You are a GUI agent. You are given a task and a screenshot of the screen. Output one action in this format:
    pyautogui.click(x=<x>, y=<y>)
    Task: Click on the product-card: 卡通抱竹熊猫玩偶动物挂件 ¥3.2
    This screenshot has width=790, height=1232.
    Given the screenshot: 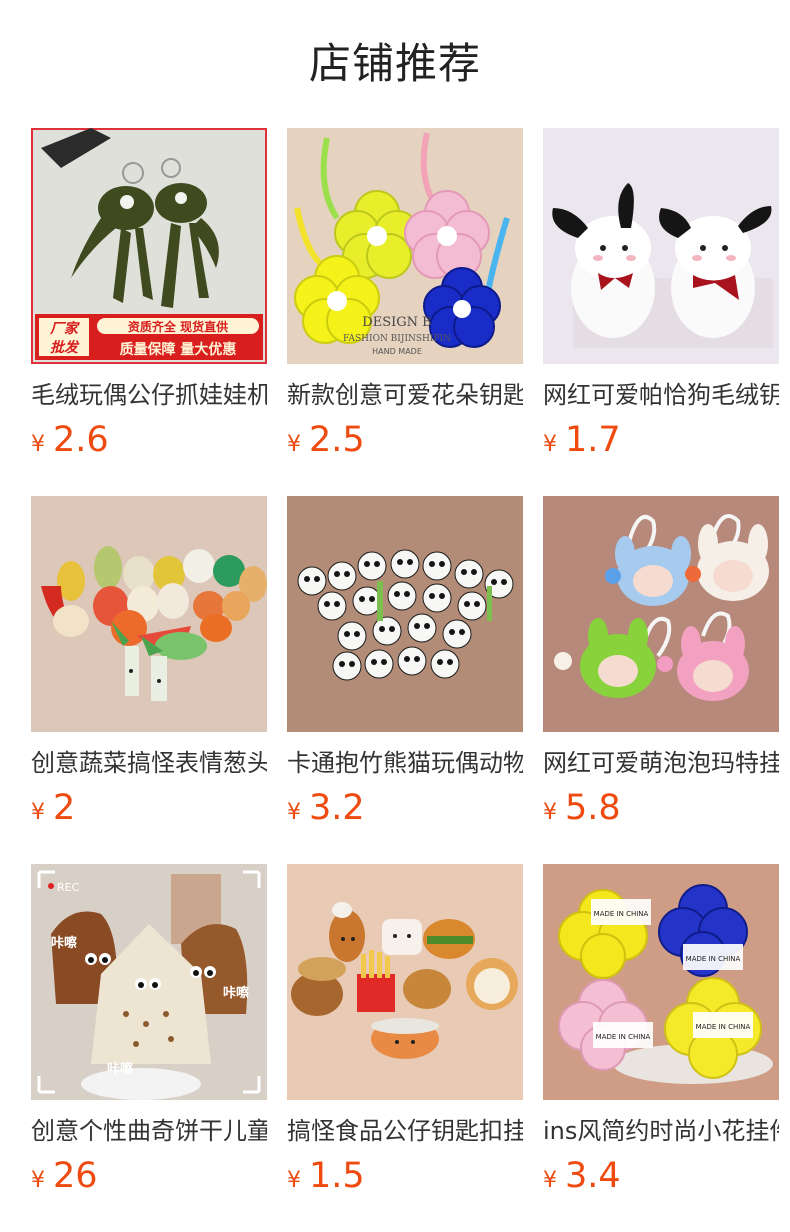 What is the action you would take?
    pyautogui.click(x=405, y=666)
    